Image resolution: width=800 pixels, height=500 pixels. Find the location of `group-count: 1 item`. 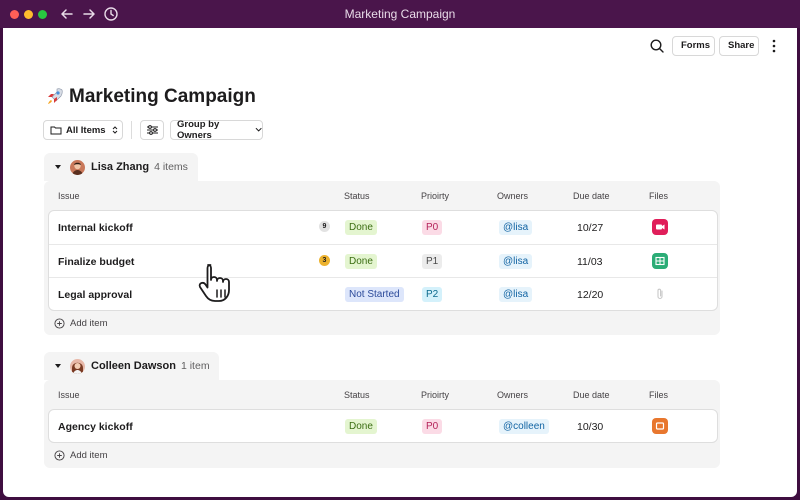

group-count: 1 item is located at coordinates (195, 366).